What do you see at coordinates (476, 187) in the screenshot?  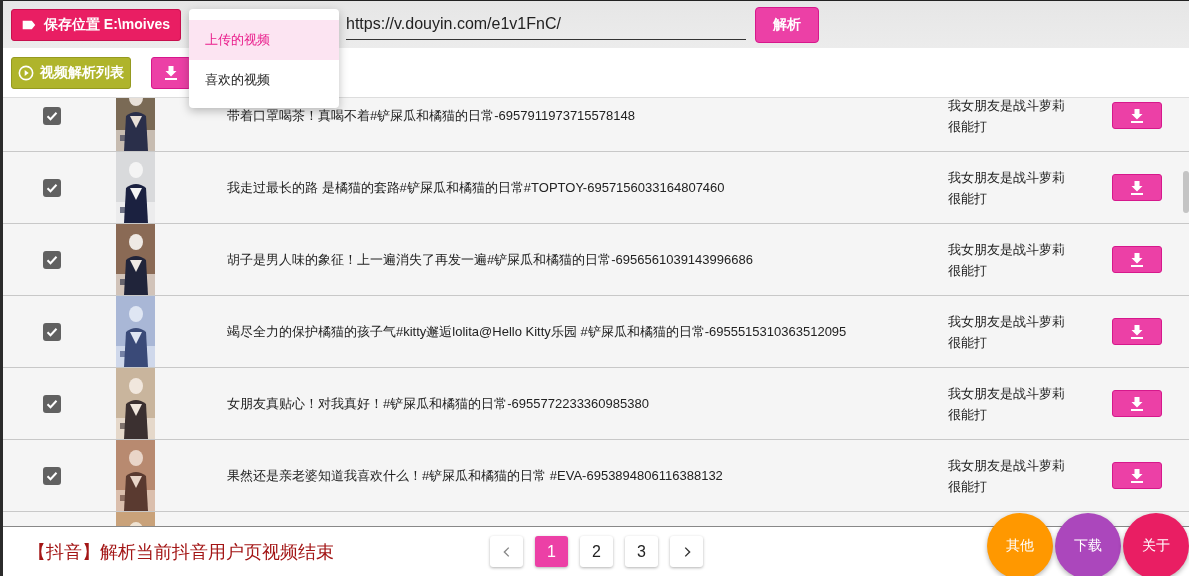 I see `video-title: 我走过最长的路 是橘猫的套路#铲屎瓜和橘猫的日常#TOPTOY-6957156033164807460` at bounding box center [476, 187].